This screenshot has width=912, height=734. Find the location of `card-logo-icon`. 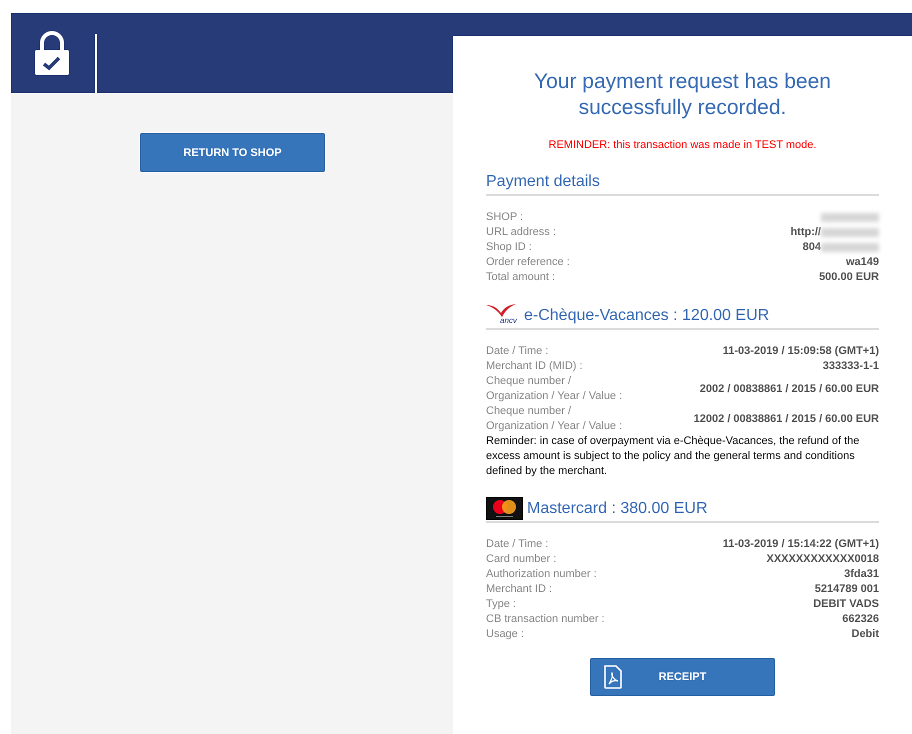

card-logo-icon is located at coordinates (504, 508).